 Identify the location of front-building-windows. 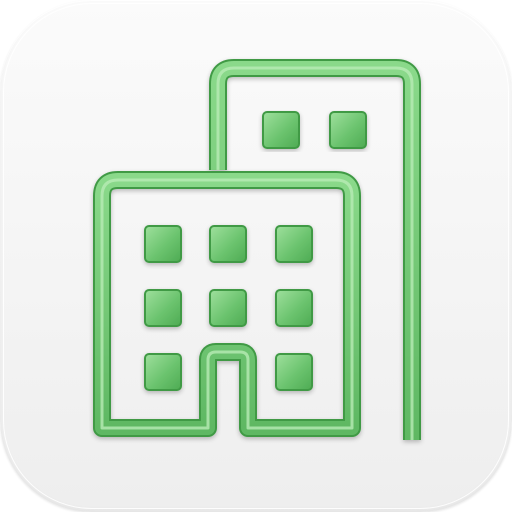
(228, 308).